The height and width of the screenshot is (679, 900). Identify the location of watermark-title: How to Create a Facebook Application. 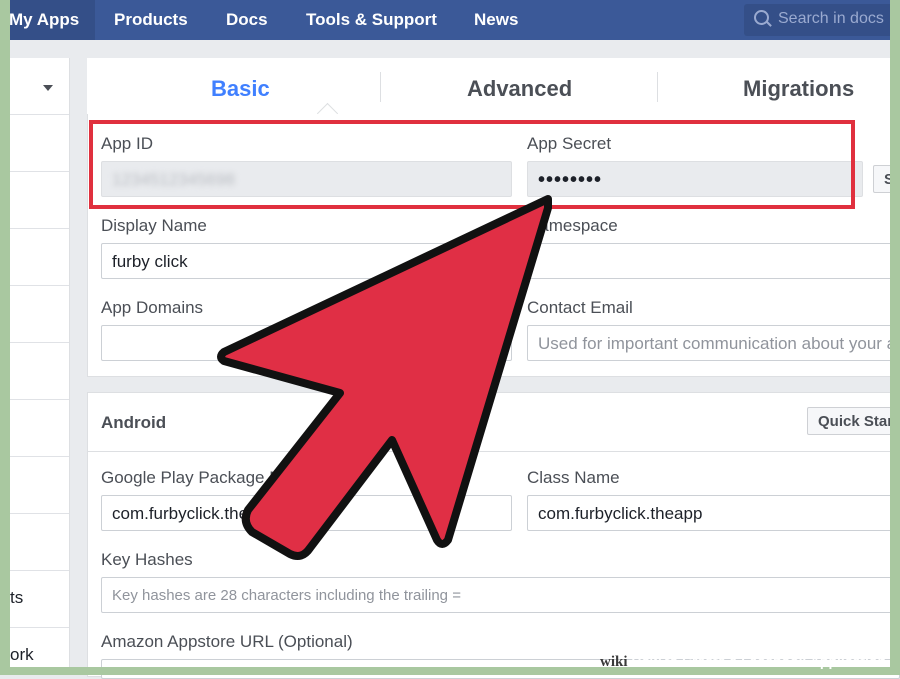
(759, 661).